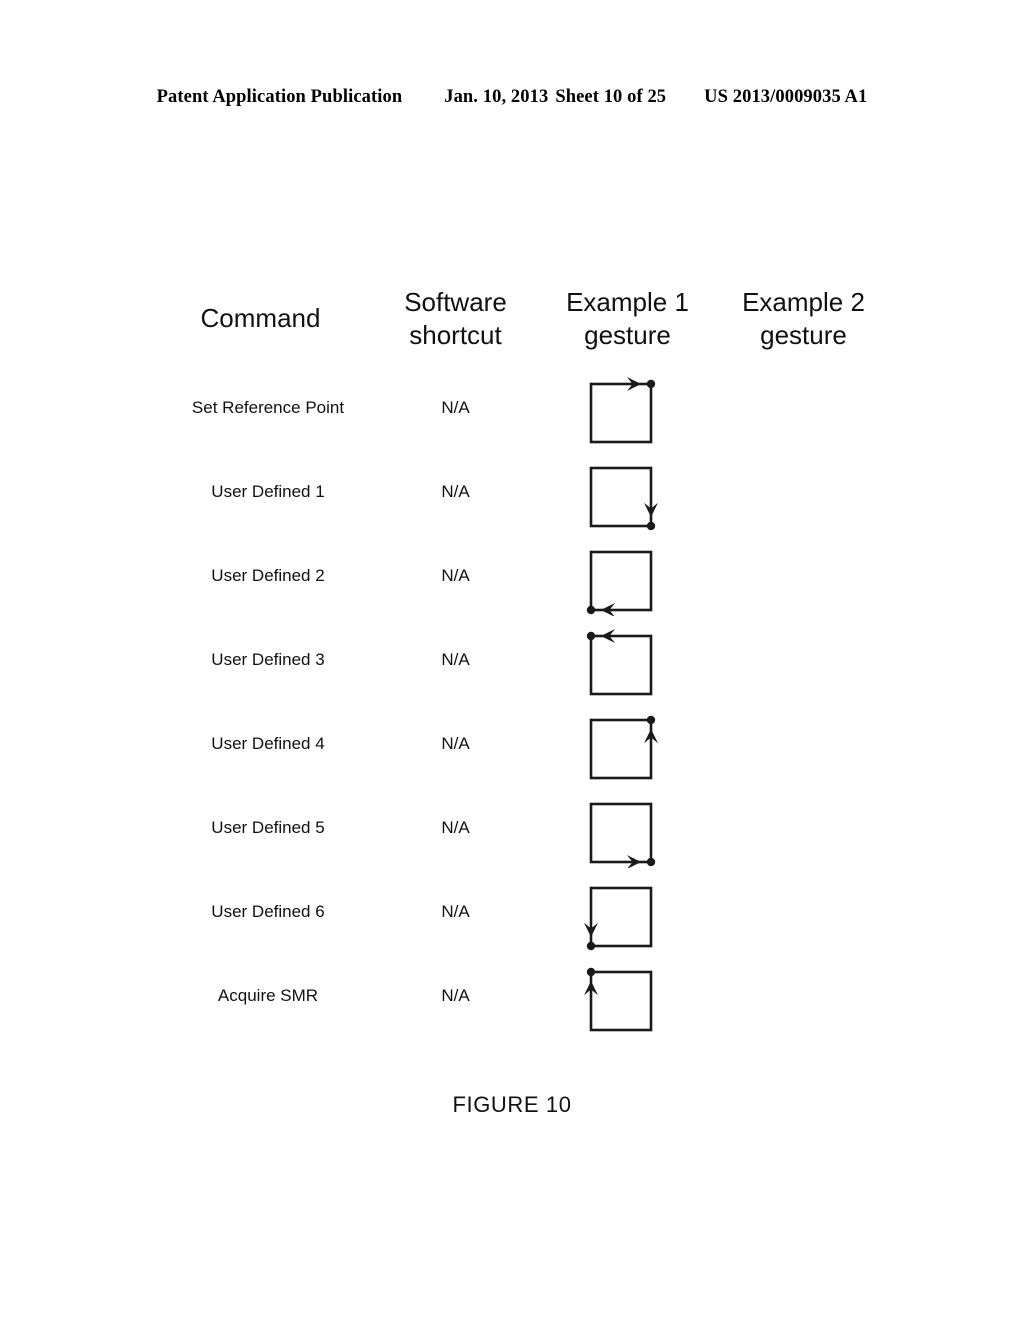  I want to click on cell-command: User Defined 5, so click(268, 827).